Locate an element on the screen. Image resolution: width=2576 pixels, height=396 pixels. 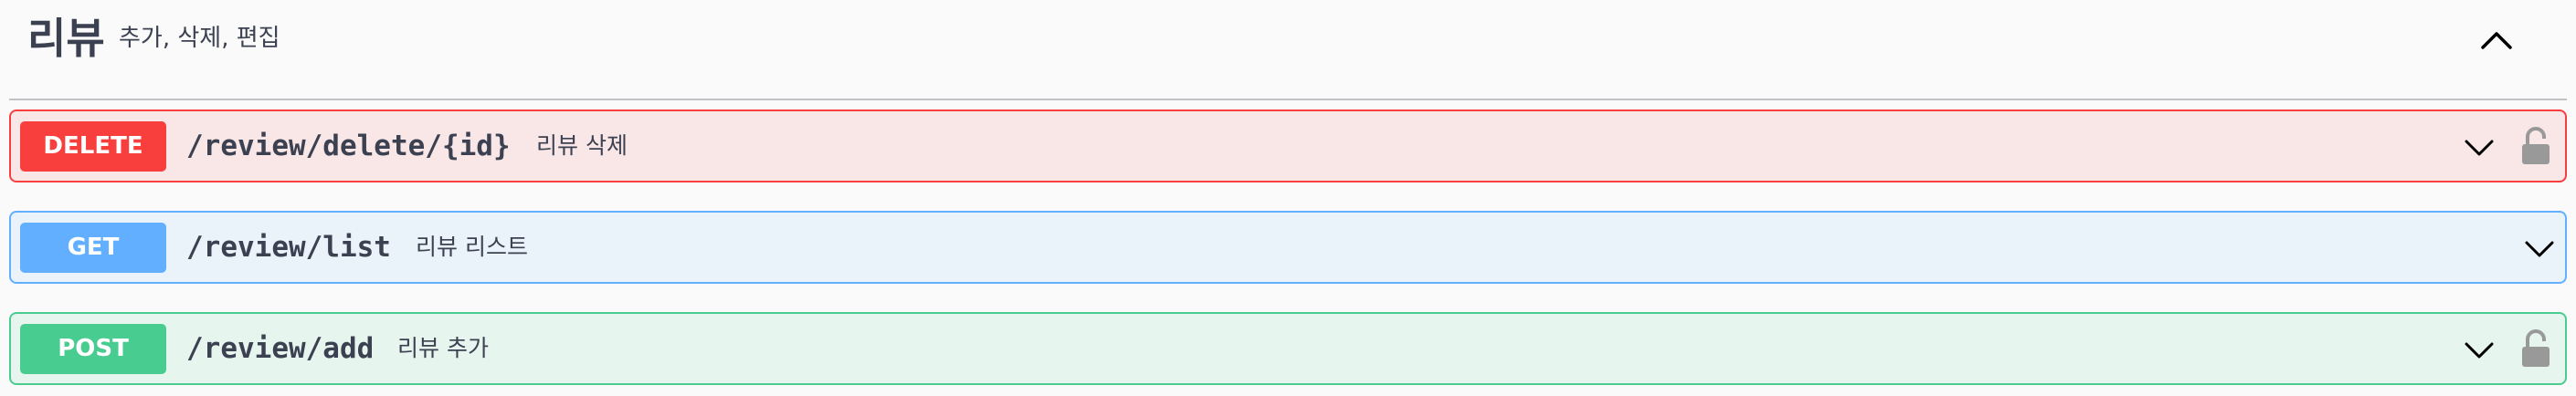
endpoint-path: /review/delete/{id} is located at coordinates (348, 146).